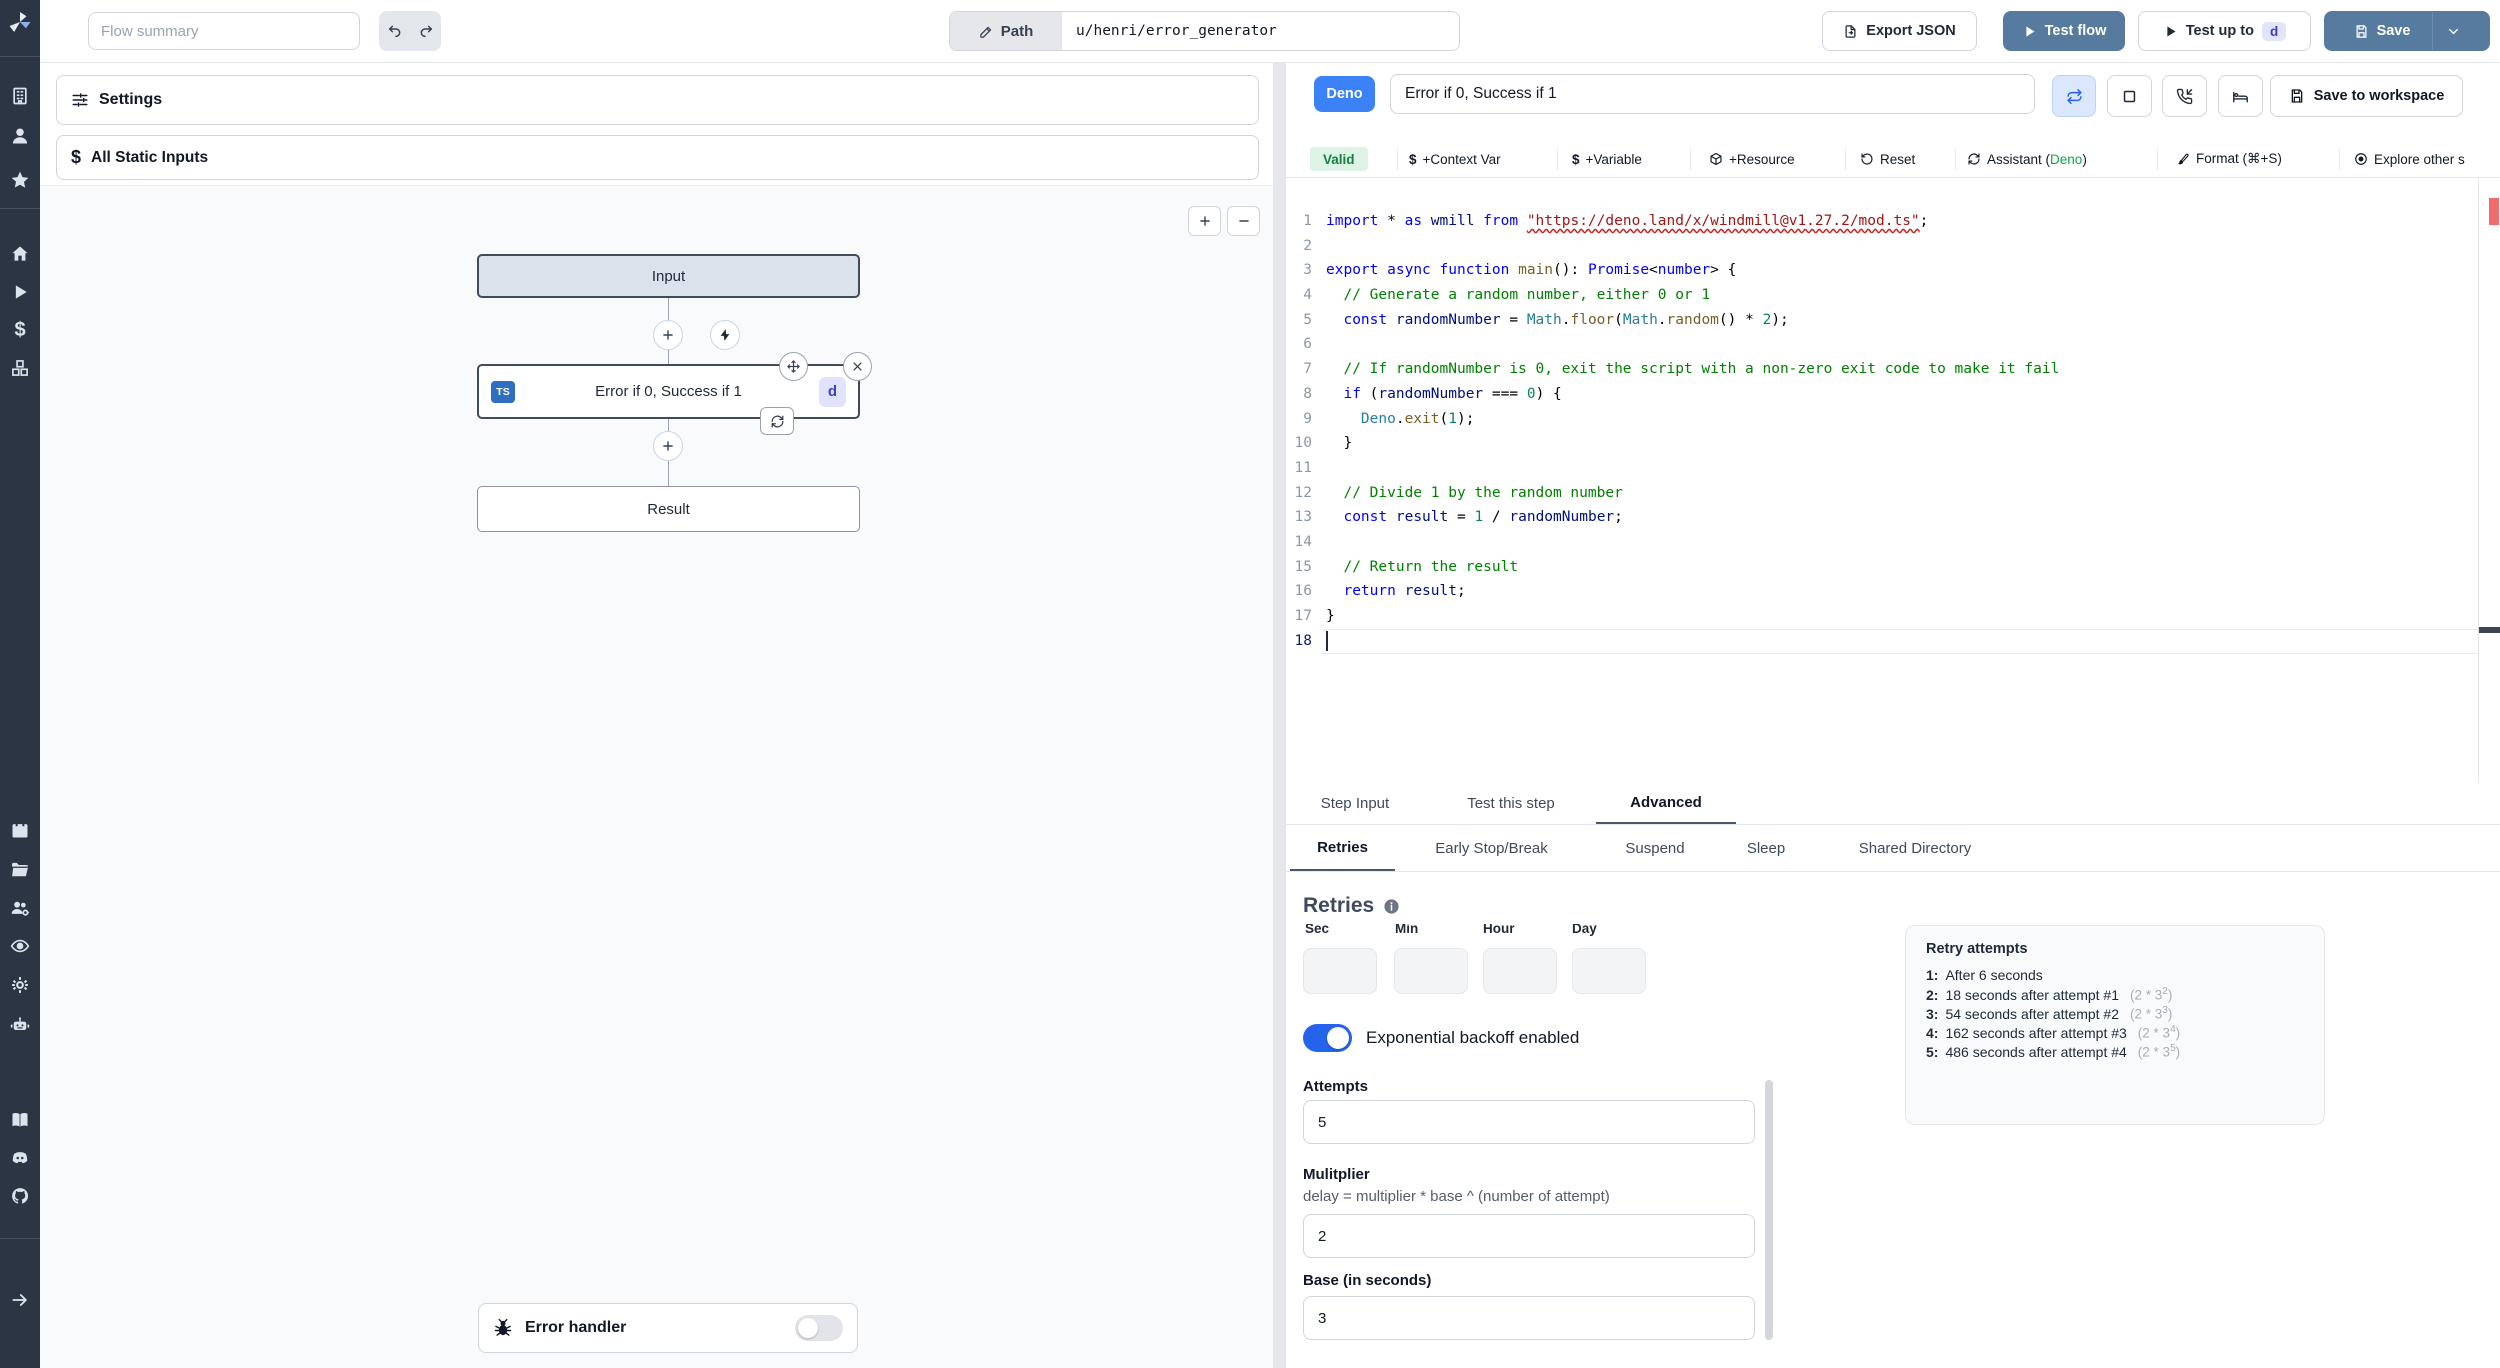  I want to click on sidebar-item-workers, so click(20, 1025).